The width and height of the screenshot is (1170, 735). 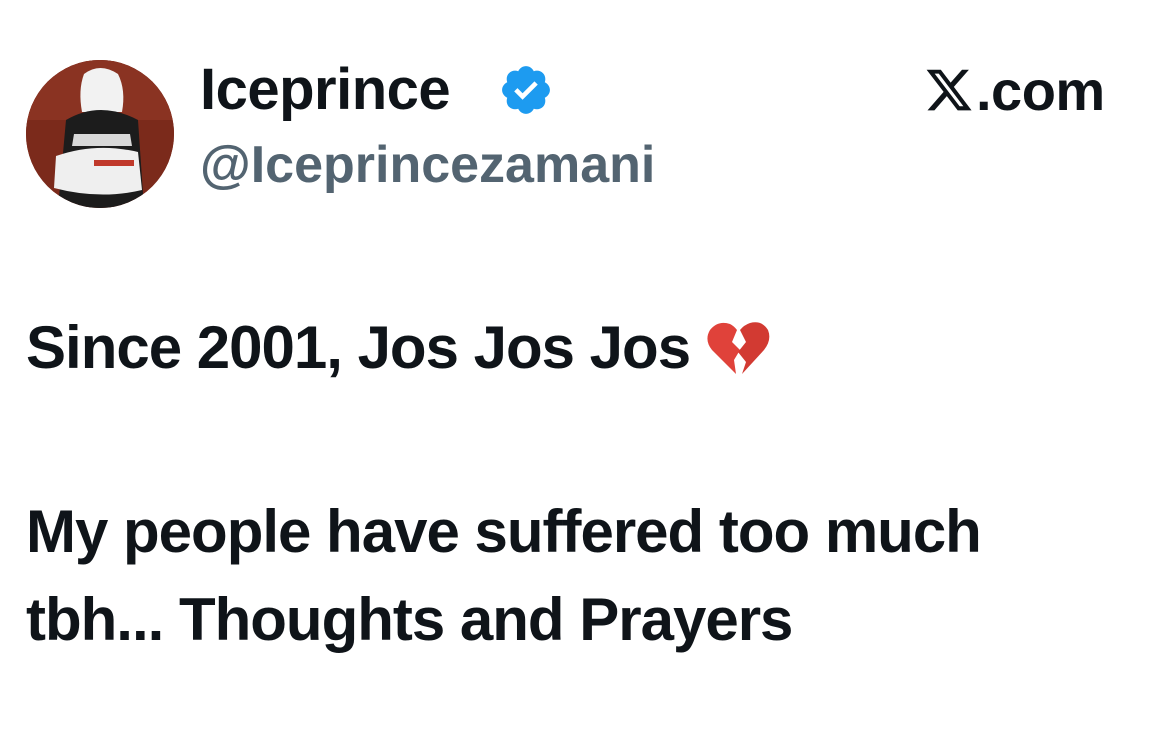 I want to click on source-domain: .com, so click(x=1040, y=90).